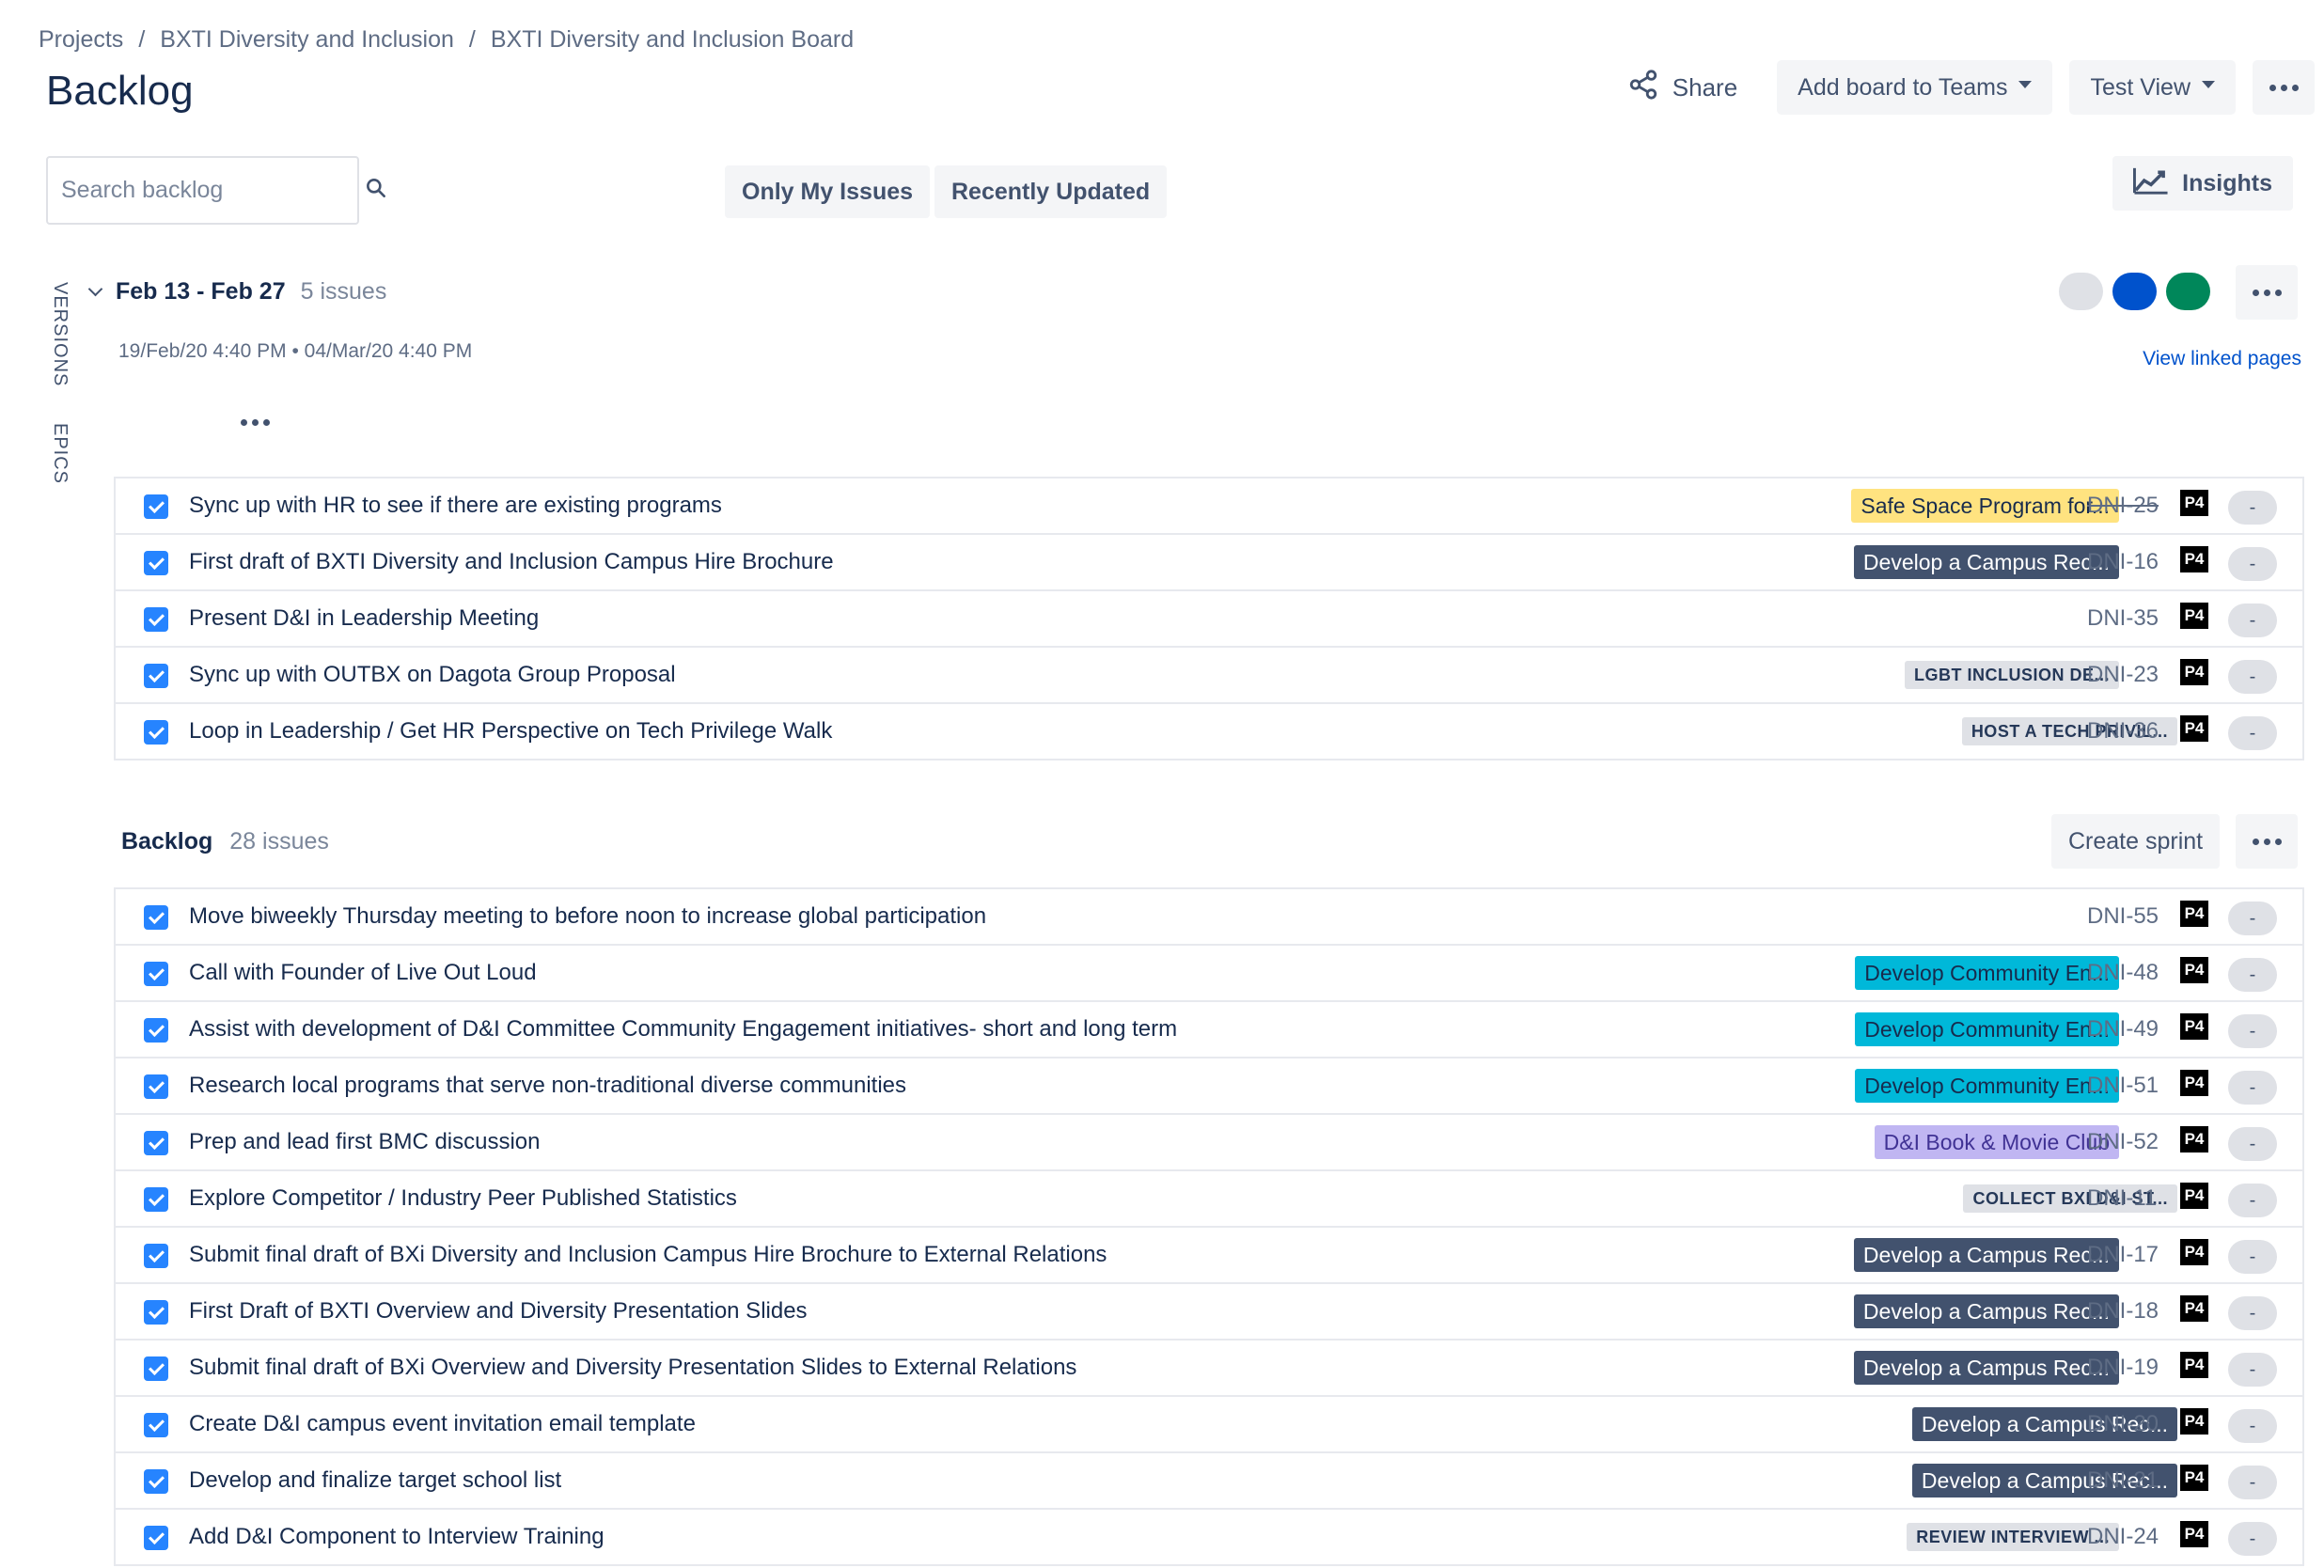  I want to click on issue-key: DNI-17, so click(2123, 1255).